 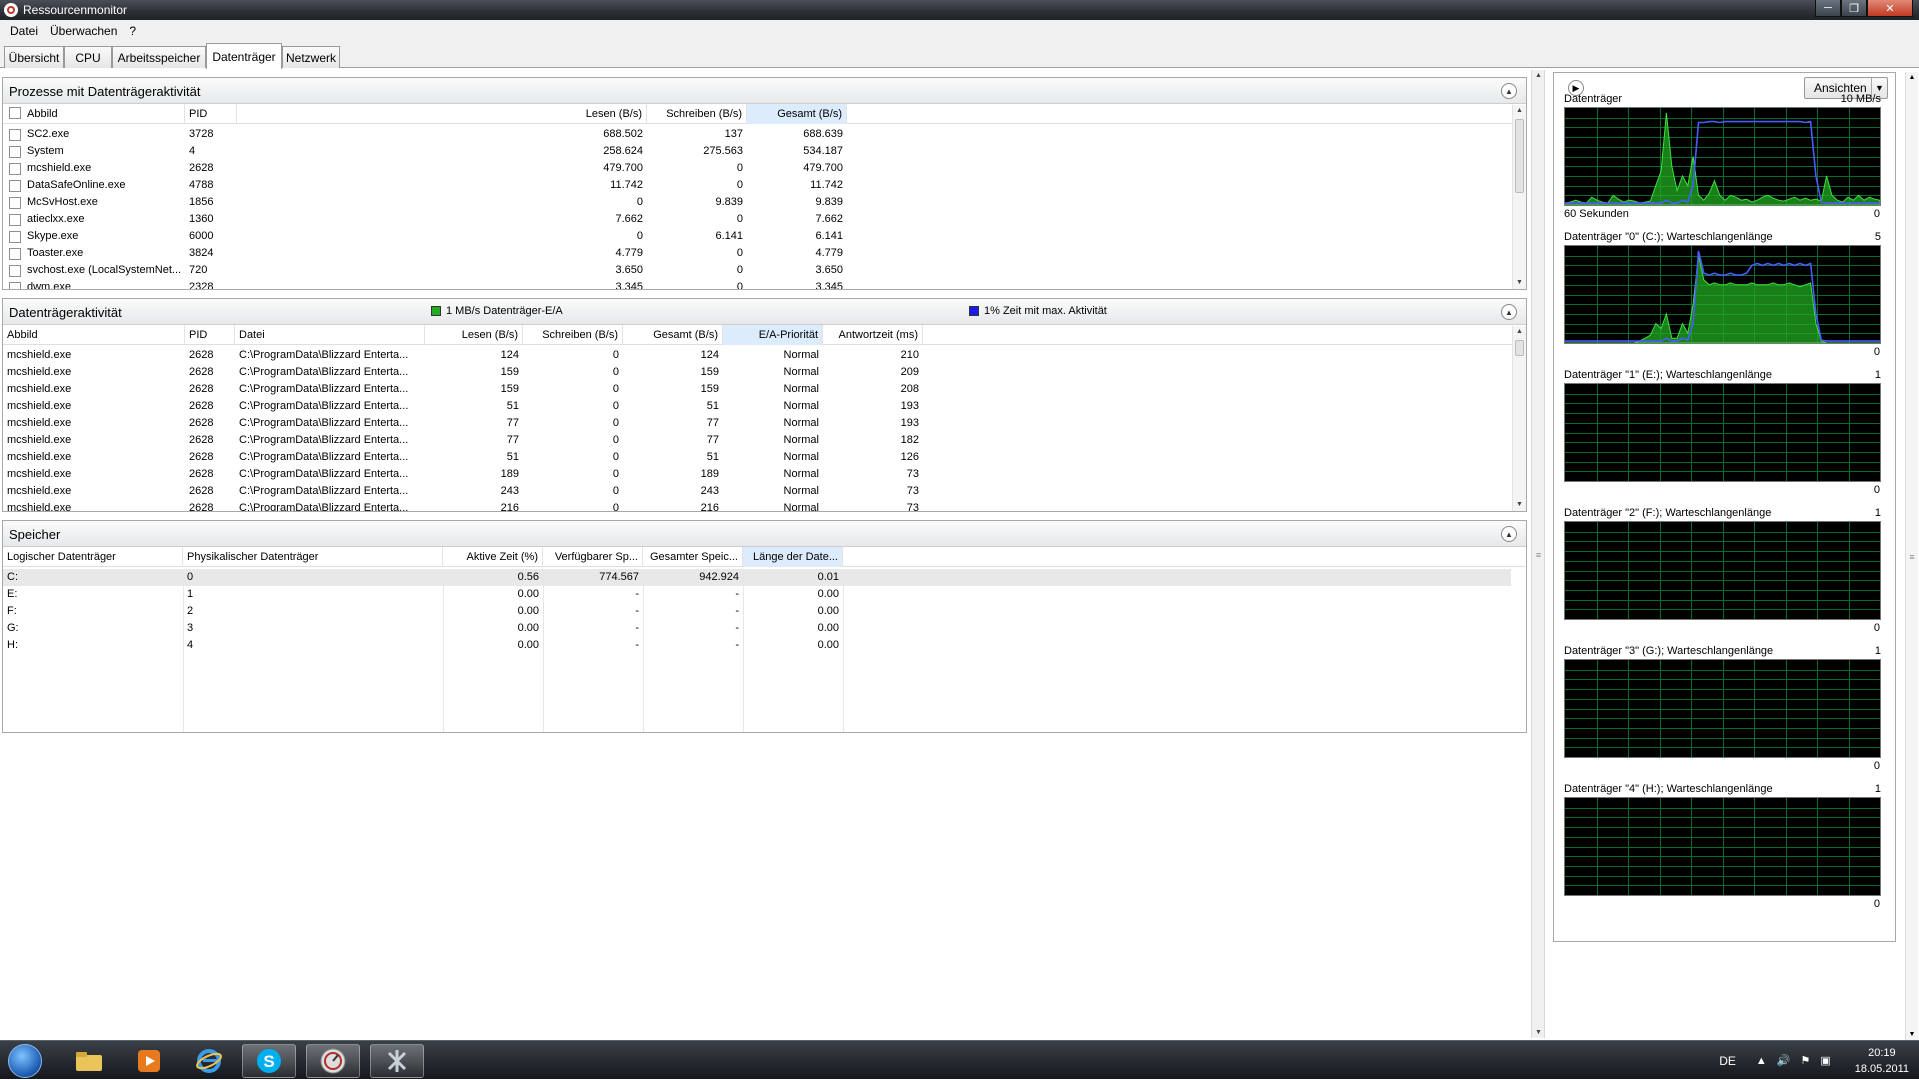 What do you see at coordinates (1509, 312) in the screenshot?
I see `activity-collapse-icon: ▲` at bounding box center [1509, 312].